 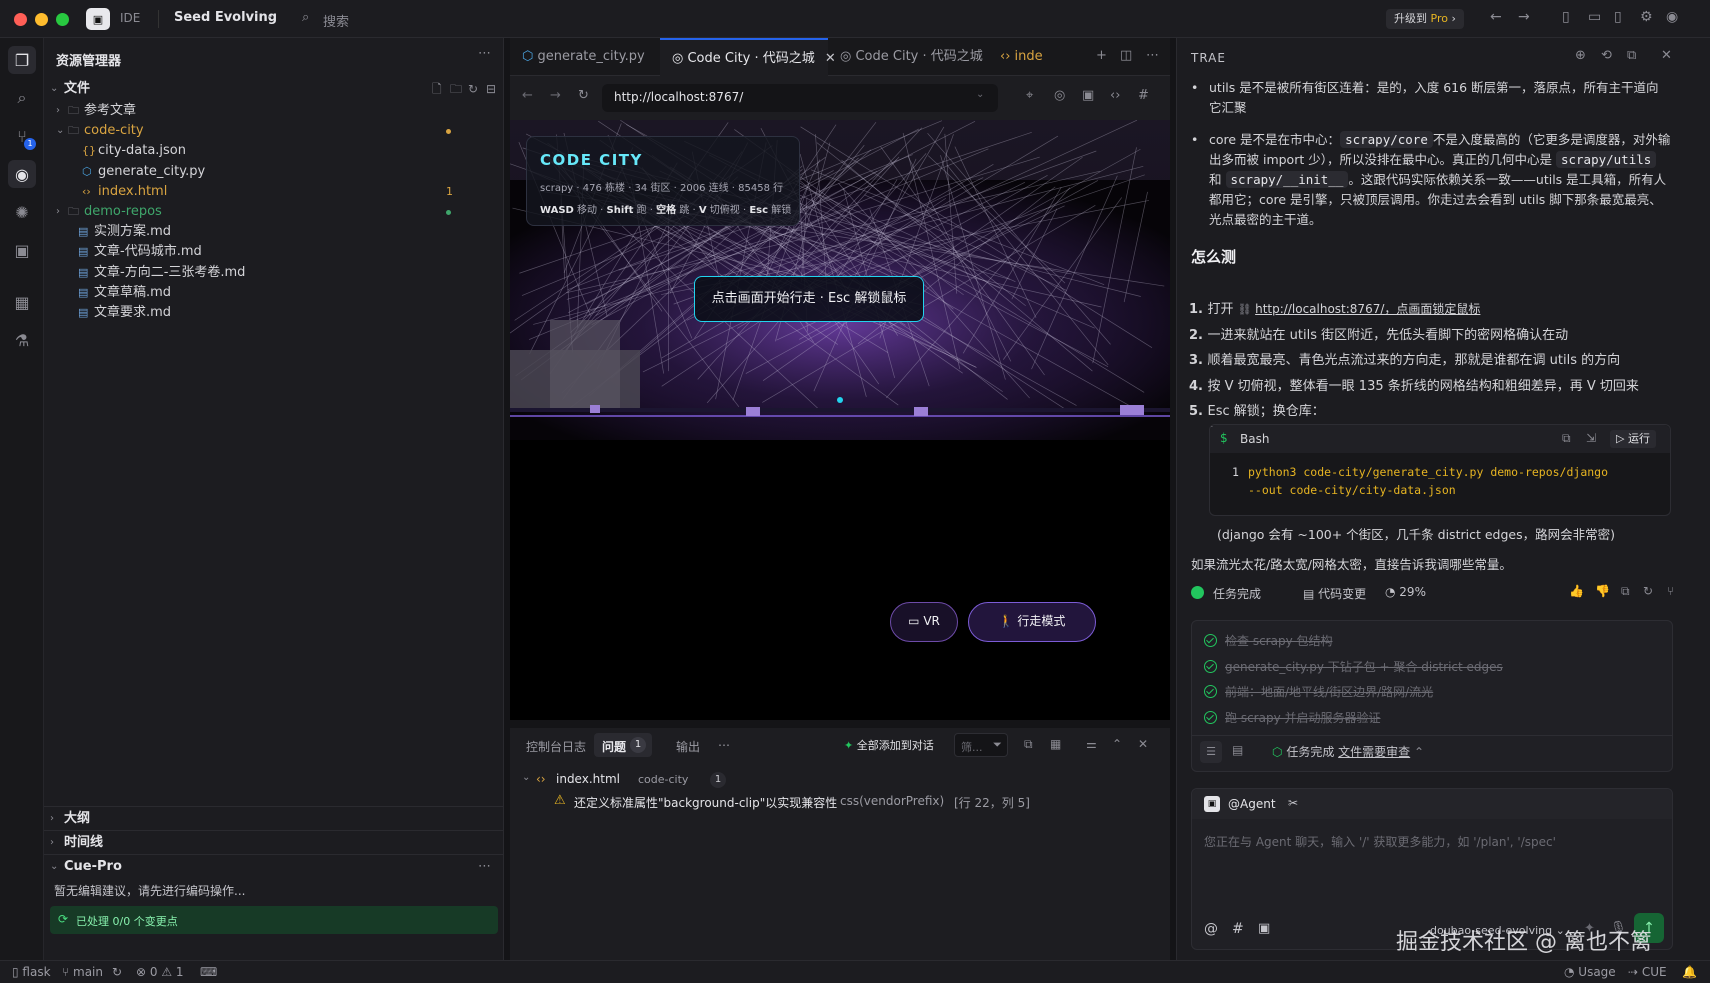 What do you see at coordinates (1670, 591) in the screenshot?
I see `branch-icon: ⑂` at bounding box center [1670, 591].